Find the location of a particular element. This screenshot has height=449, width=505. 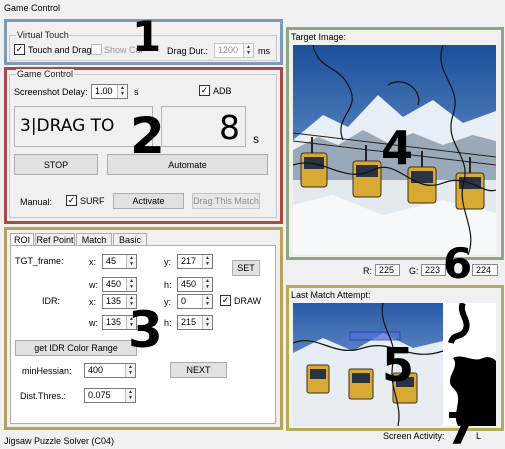

annotation-number-3: 3 is located at coordinates (145, 330).